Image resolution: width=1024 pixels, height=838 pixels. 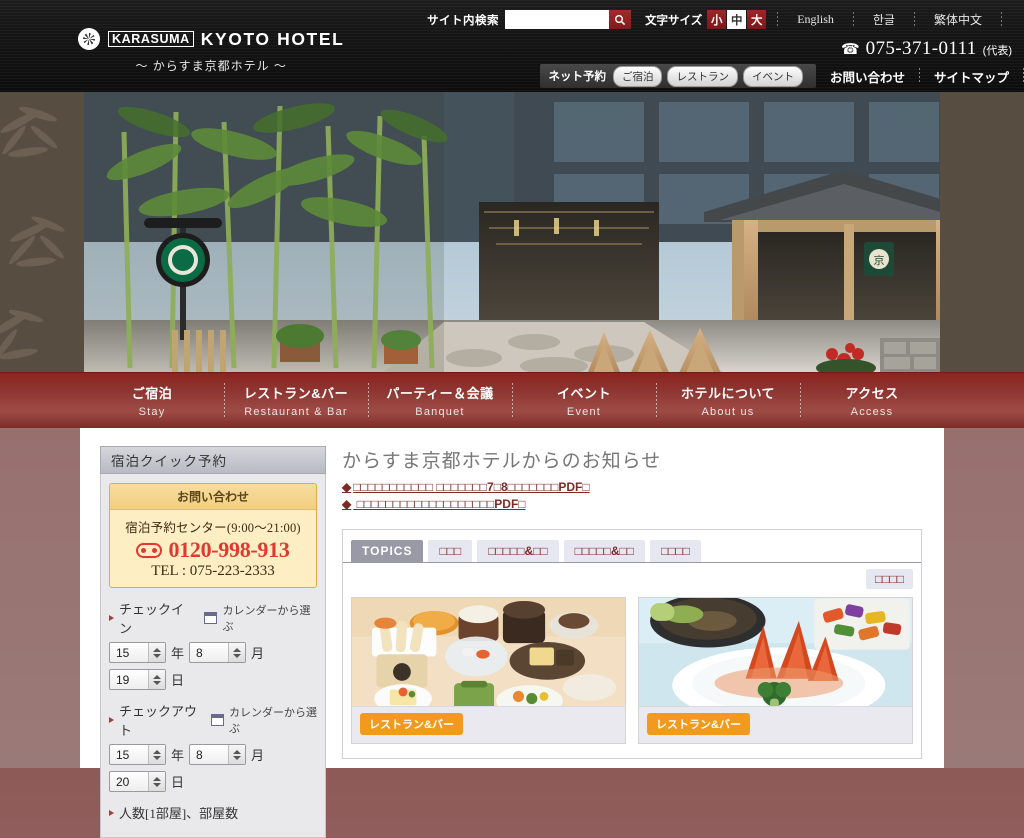 What do you see at coordinates (123, 652) in the screenshot?
I see `checkin-year-value: 15` at bounding box center [123, 652].